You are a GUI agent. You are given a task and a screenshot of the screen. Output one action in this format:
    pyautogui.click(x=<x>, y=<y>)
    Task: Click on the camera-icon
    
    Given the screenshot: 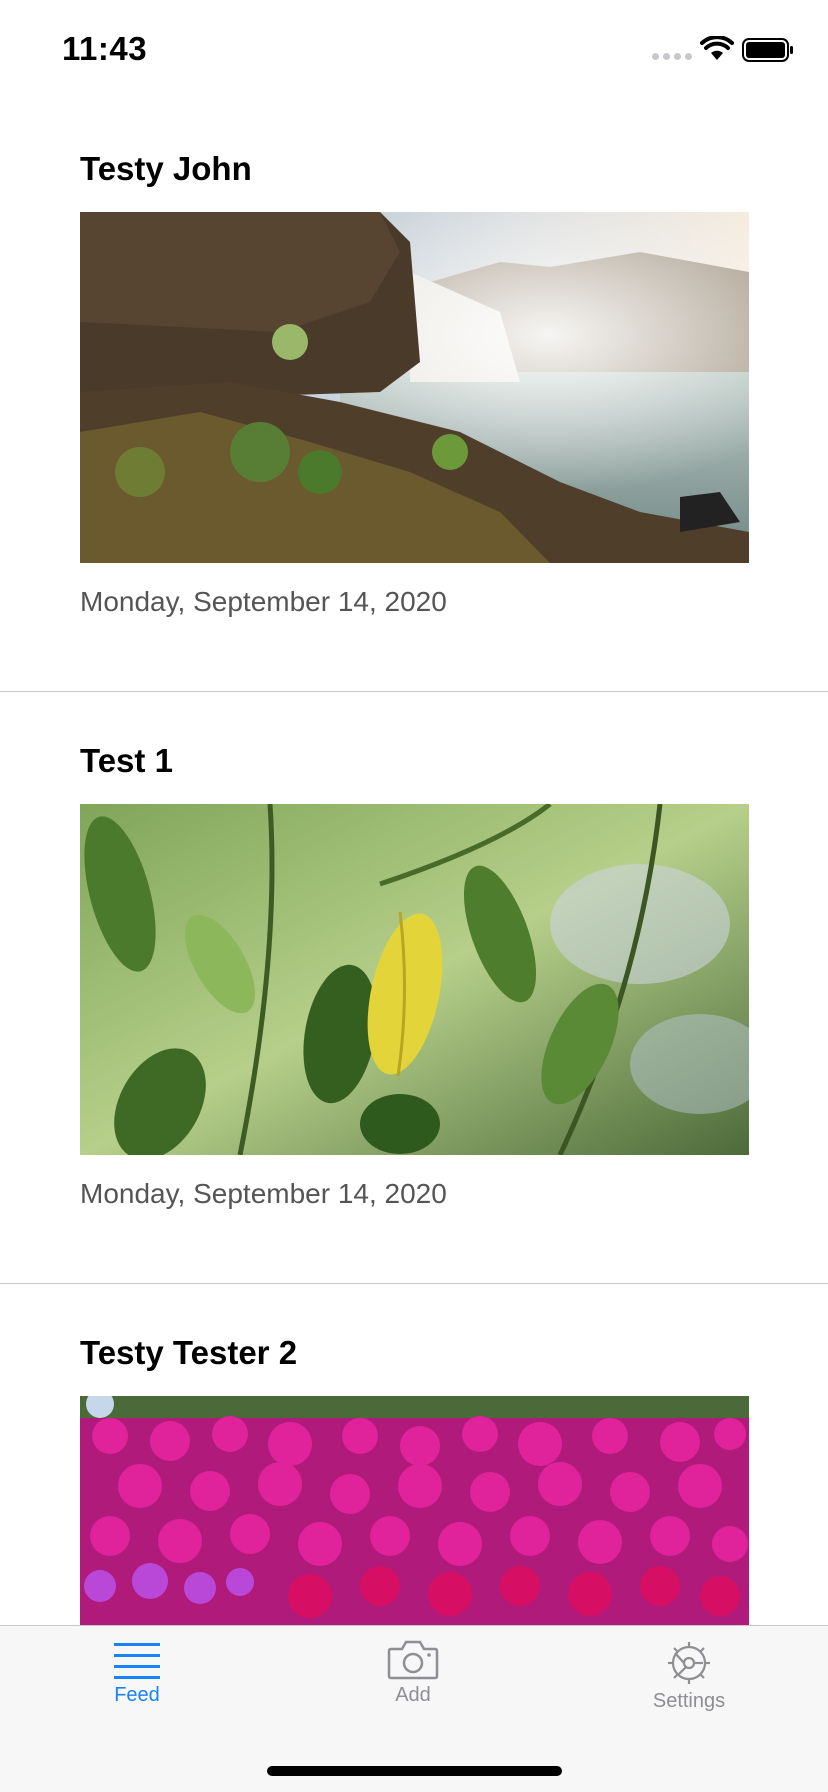 What is the action you would take?
    pyautogui.click(x=413, y=1660)
    